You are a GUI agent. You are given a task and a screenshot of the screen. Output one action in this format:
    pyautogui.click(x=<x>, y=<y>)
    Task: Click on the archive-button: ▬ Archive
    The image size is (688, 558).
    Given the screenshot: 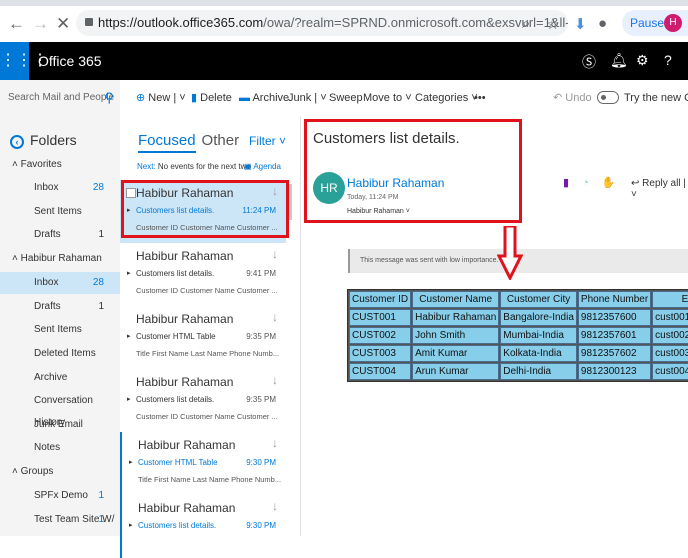 What is the action you would take?
    pyautogui.click(x=264, y=98)
    